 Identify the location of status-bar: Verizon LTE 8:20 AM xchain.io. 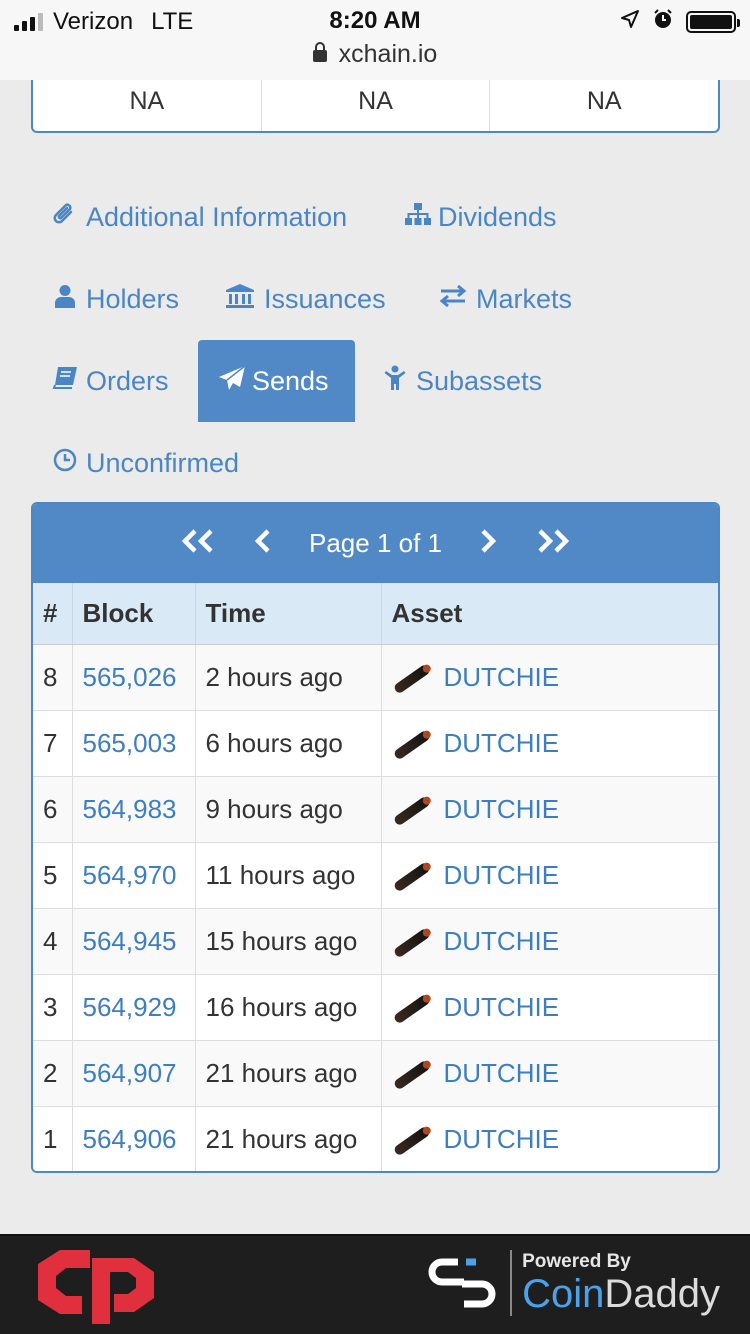
(375, 40).